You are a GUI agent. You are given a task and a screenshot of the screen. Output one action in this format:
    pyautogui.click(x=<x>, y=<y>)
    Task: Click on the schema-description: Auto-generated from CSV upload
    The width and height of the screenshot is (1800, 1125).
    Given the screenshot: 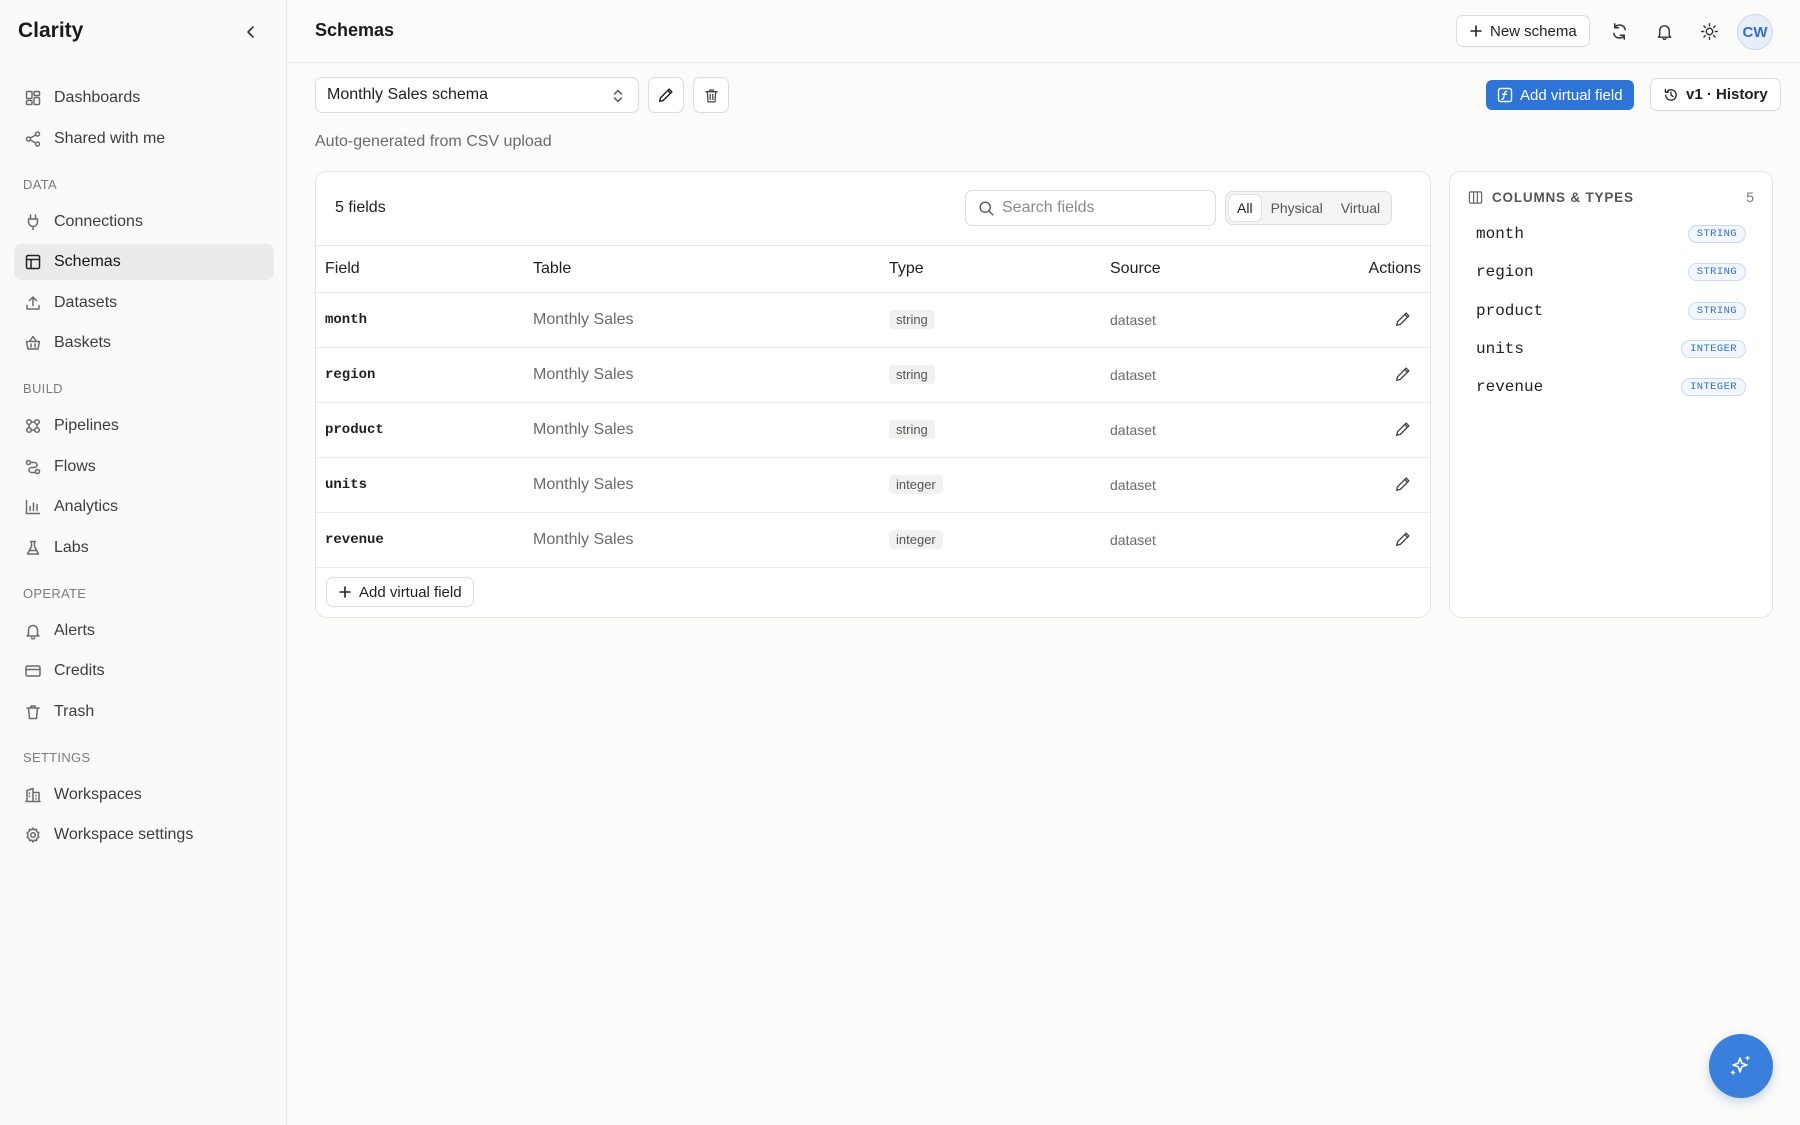 What is the action you would take?
    pyautogui.click(x=433, y=141)
    